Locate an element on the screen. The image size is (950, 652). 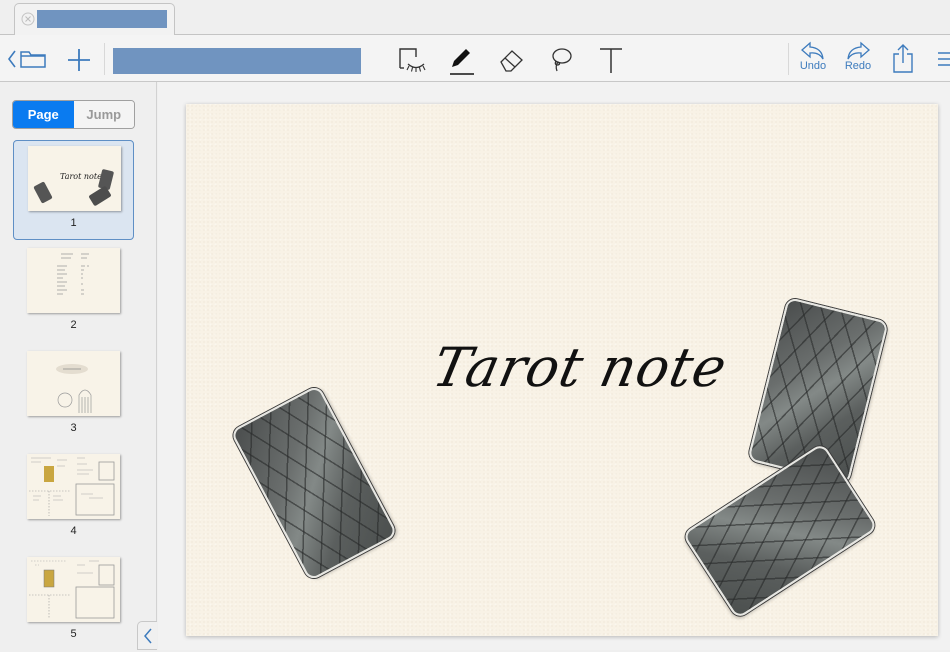
page-thumbnail-1: Tarot note 1 is located at coordinates (73, 190).